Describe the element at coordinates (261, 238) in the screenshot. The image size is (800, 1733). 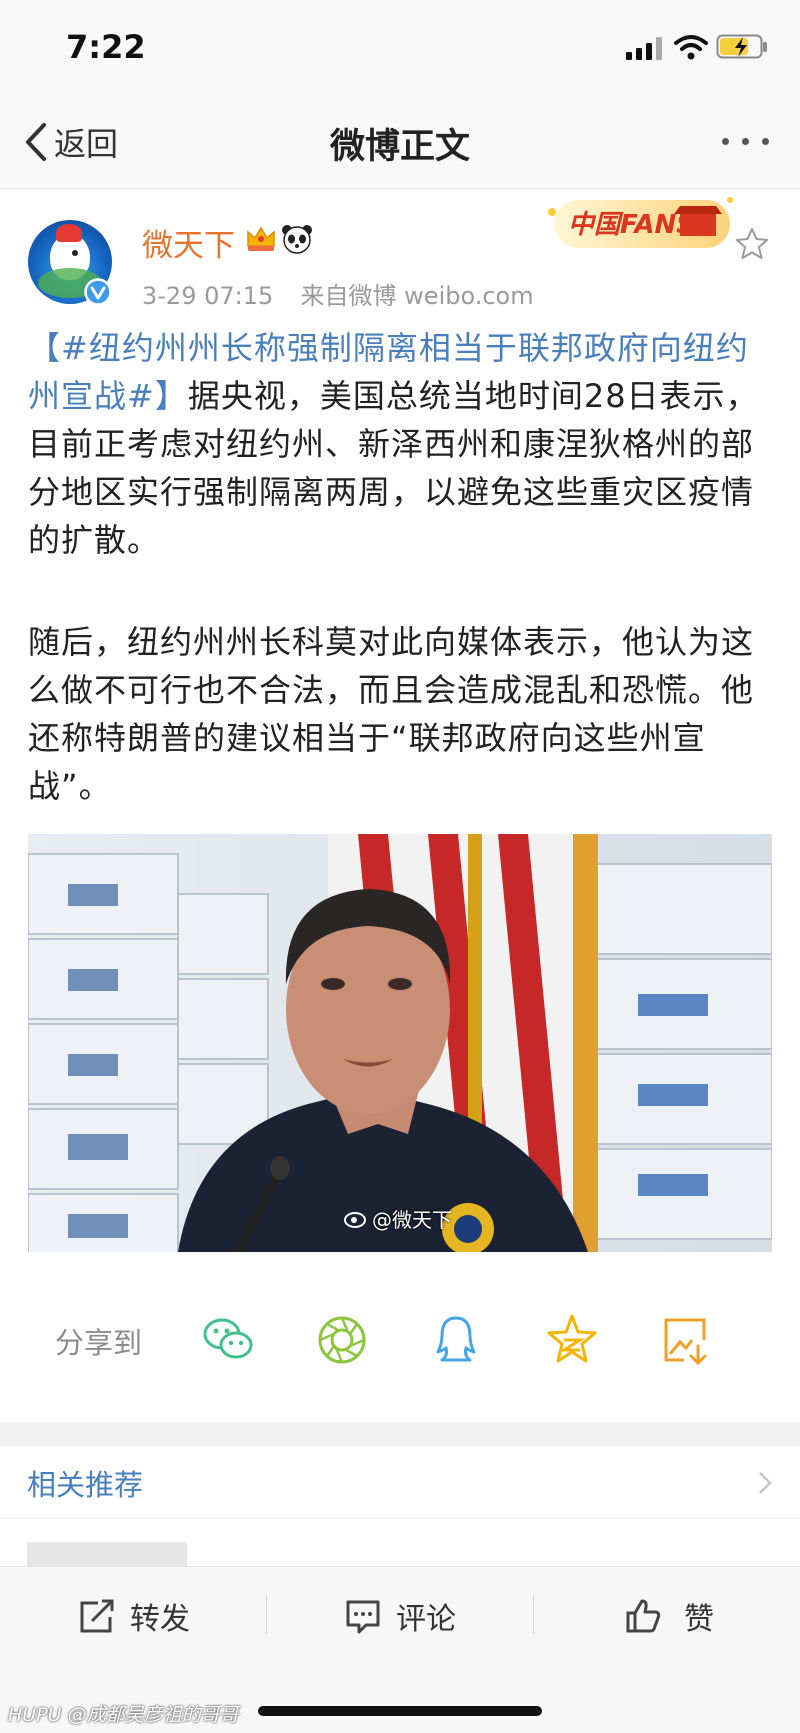
I see `crown-member-icon` at that location.